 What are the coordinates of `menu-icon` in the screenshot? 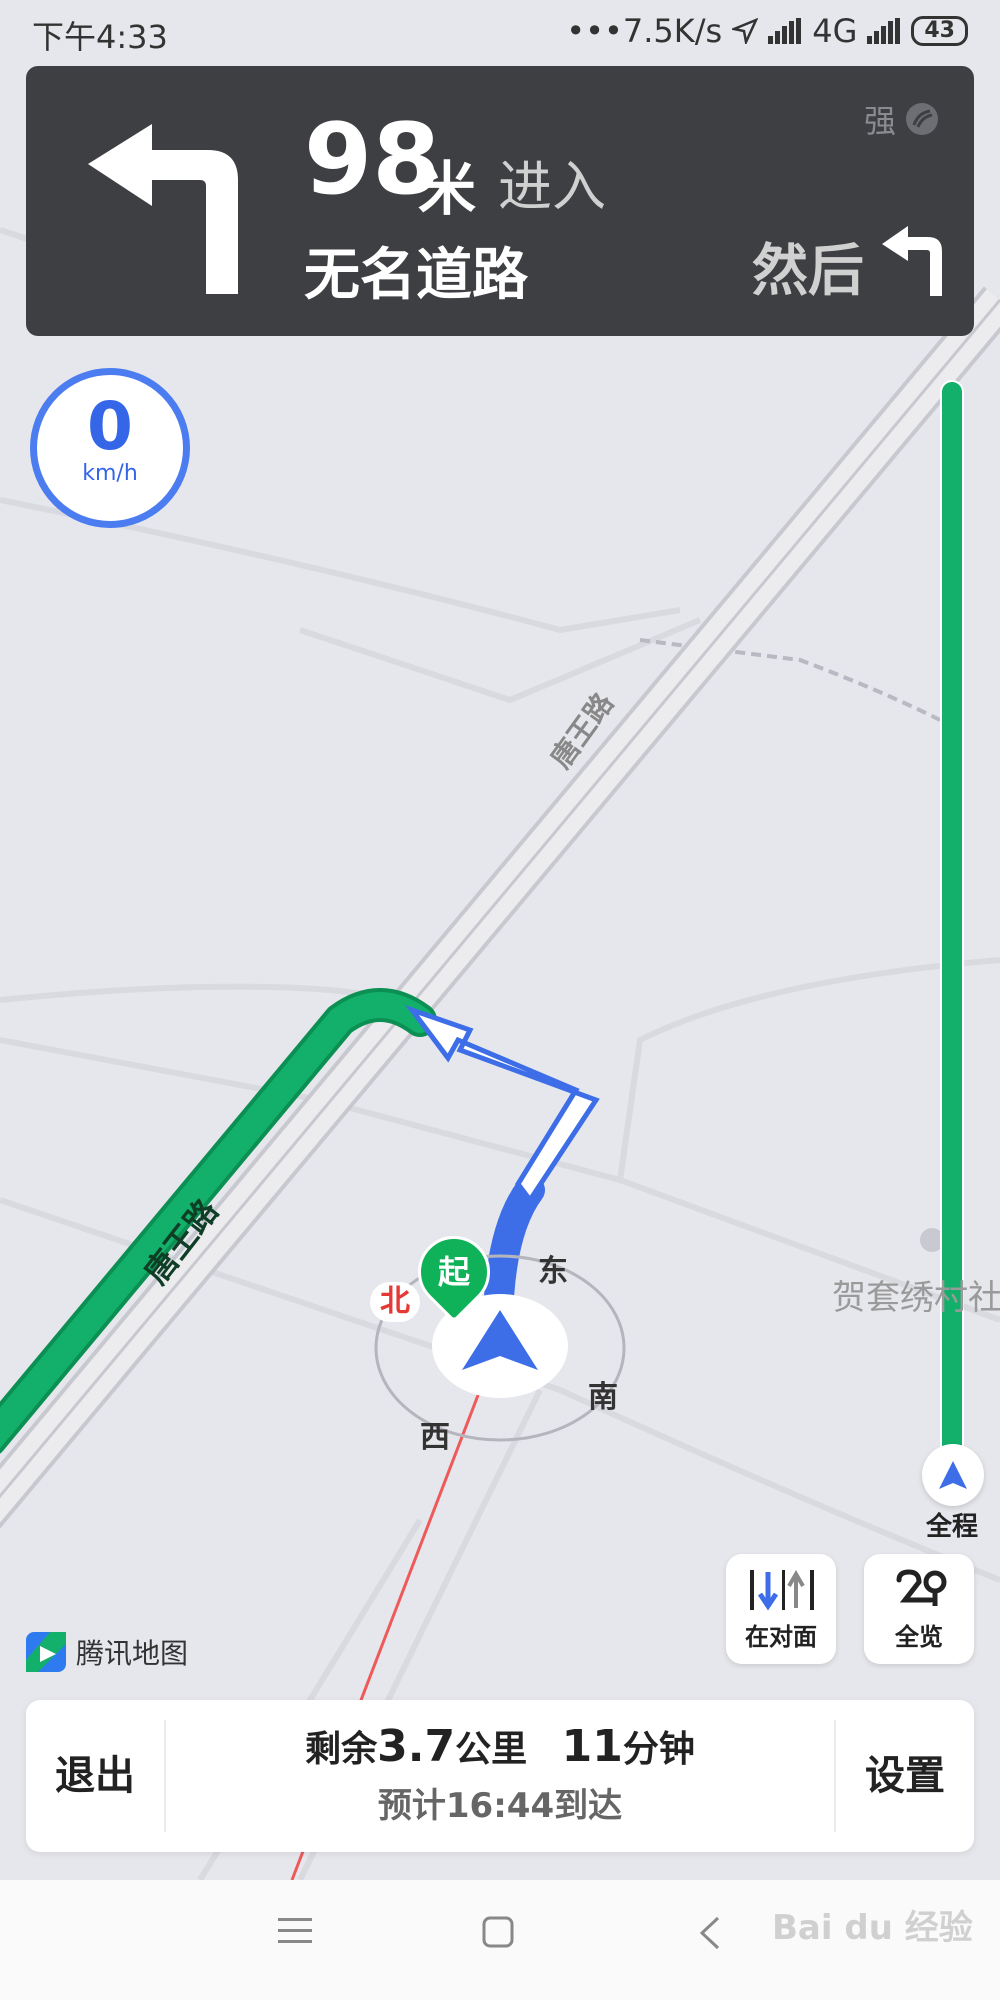 It's located at (295, 1931).